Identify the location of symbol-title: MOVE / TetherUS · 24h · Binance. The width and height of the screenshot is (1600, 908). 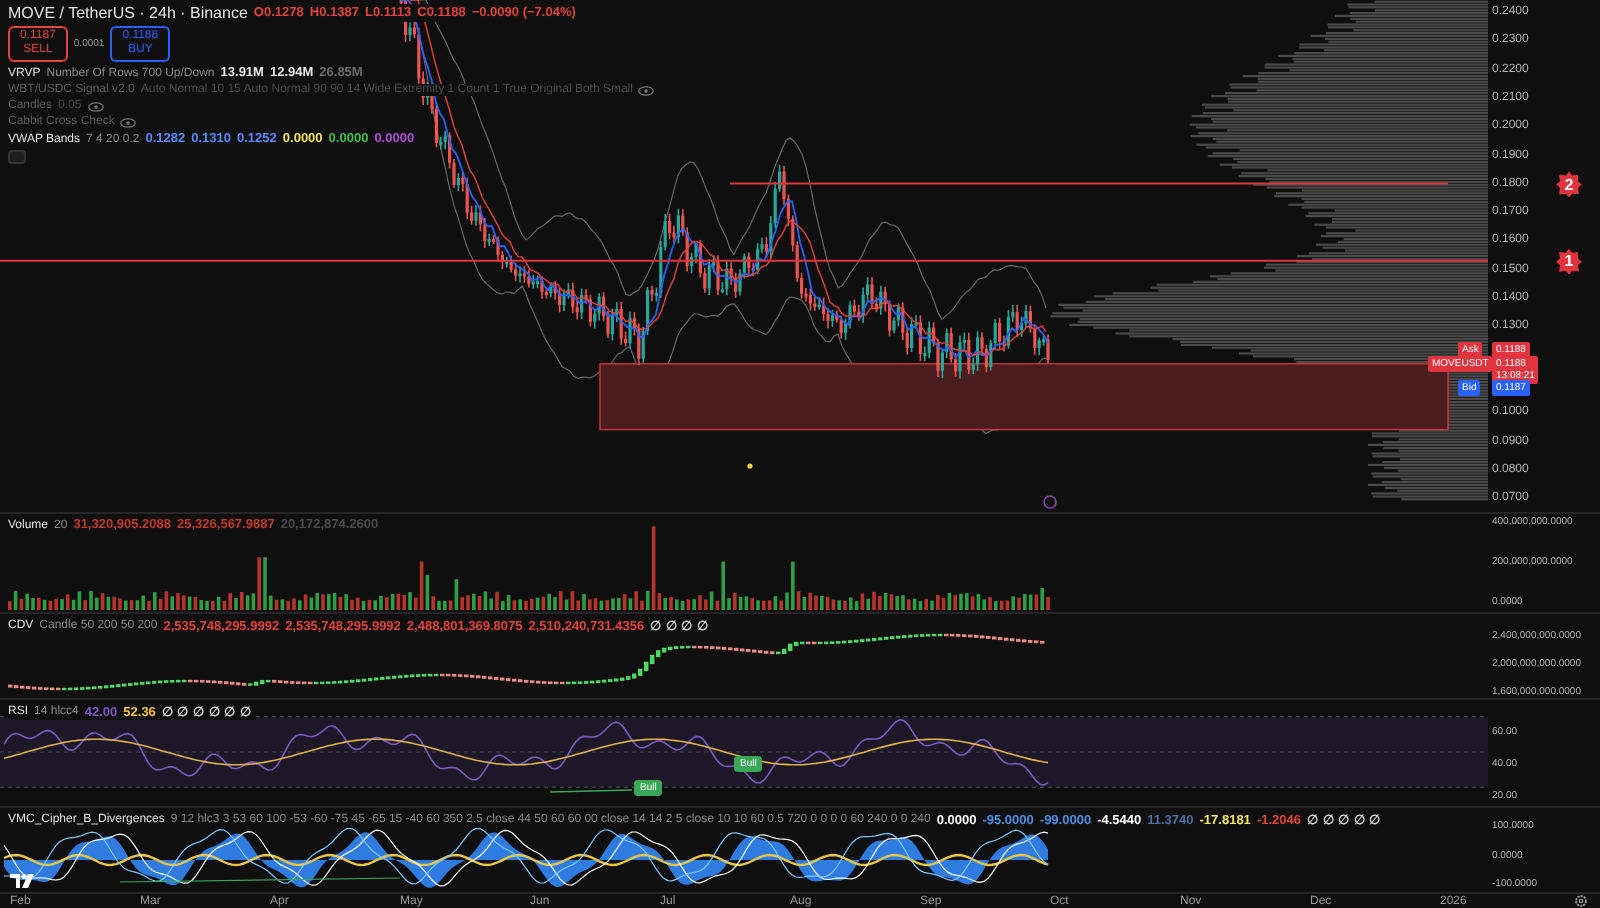
(128, 13).